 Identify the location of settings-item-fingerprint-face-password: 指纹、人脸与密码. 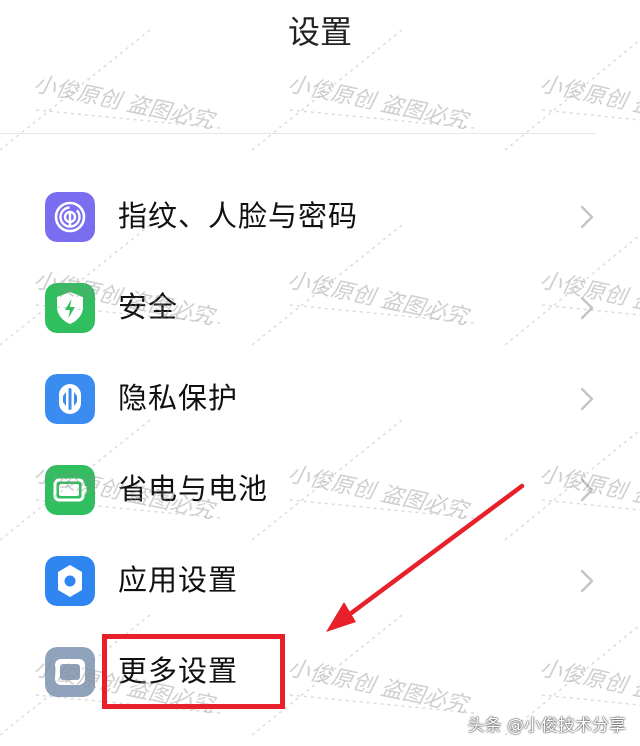
(320, 215).